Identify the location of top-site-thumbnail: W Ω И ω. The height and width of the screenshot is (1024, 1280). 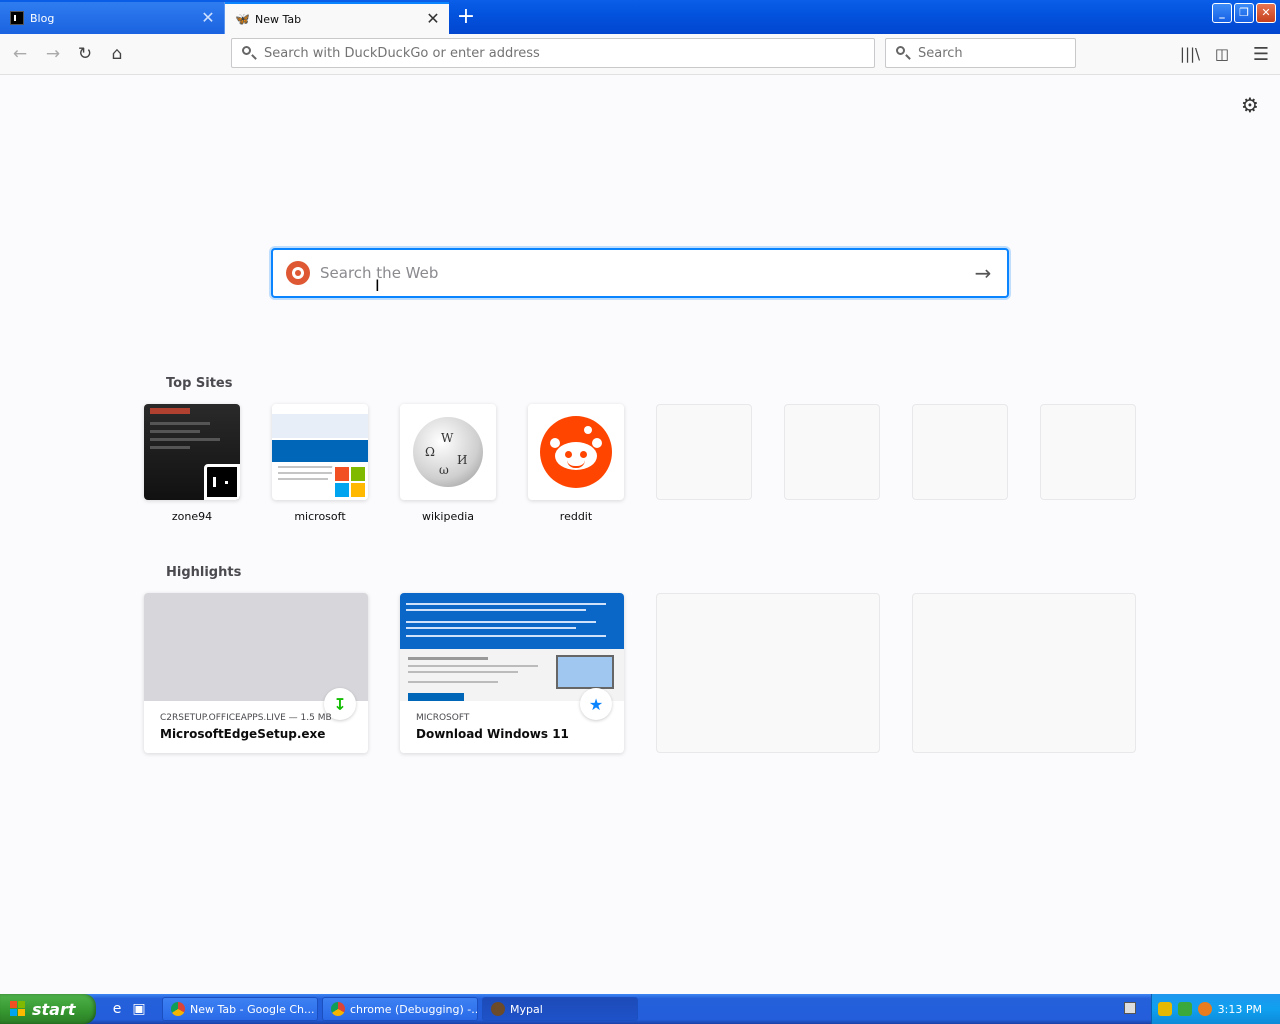
(448, 452).